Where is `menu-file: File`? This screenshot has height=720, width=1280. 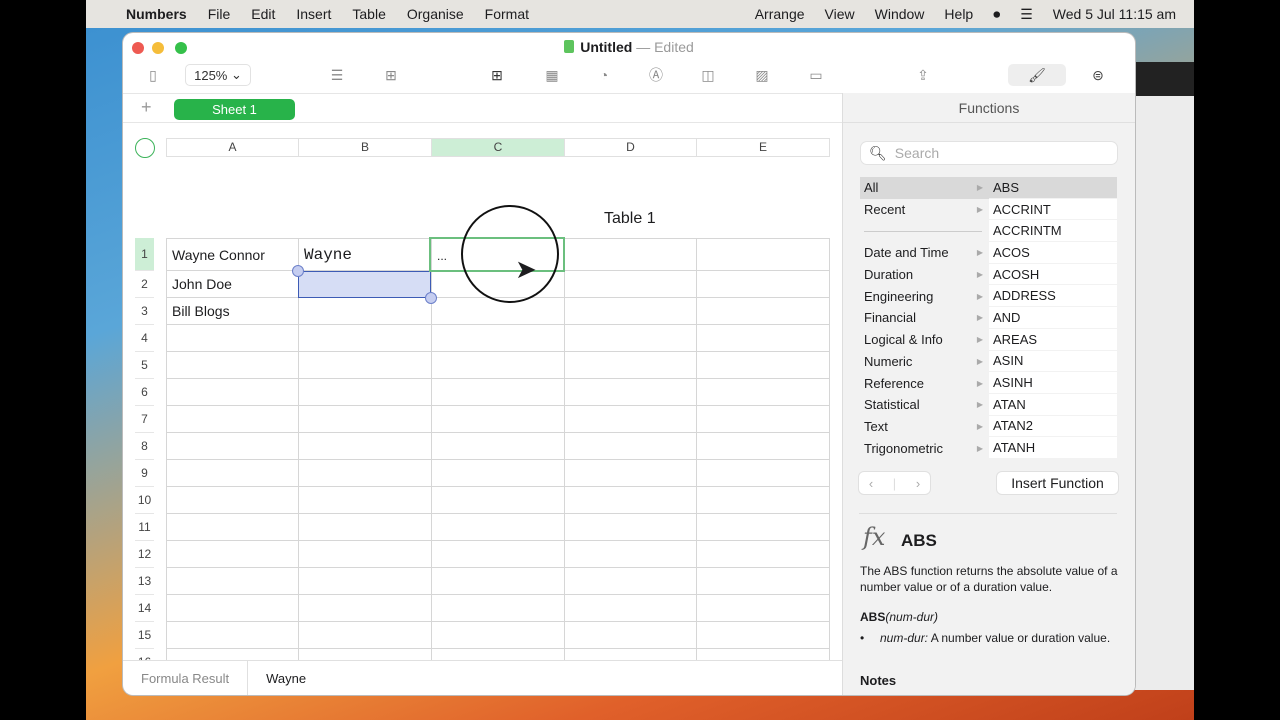
menu-file: File is located at coordinates (219, 14).